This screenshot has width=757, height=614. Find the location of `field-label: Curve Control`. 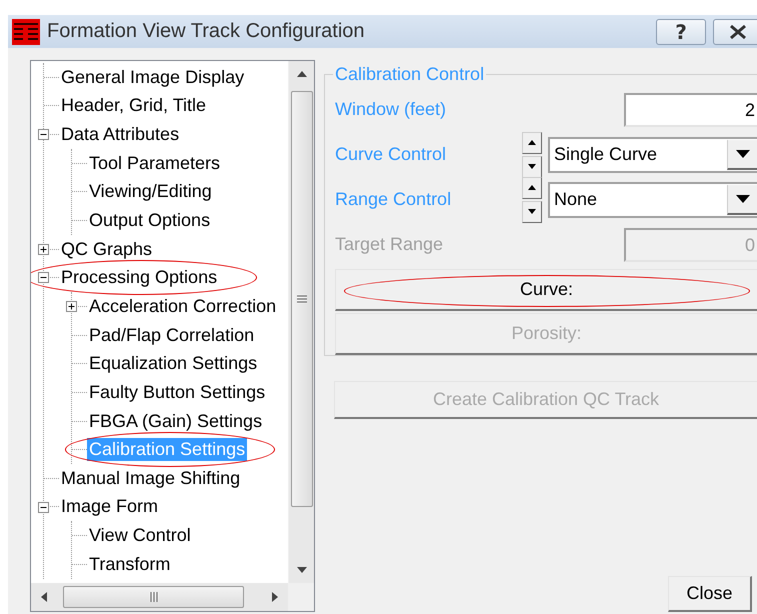

field-label: Curve Control is located at coordinates (391, 154).